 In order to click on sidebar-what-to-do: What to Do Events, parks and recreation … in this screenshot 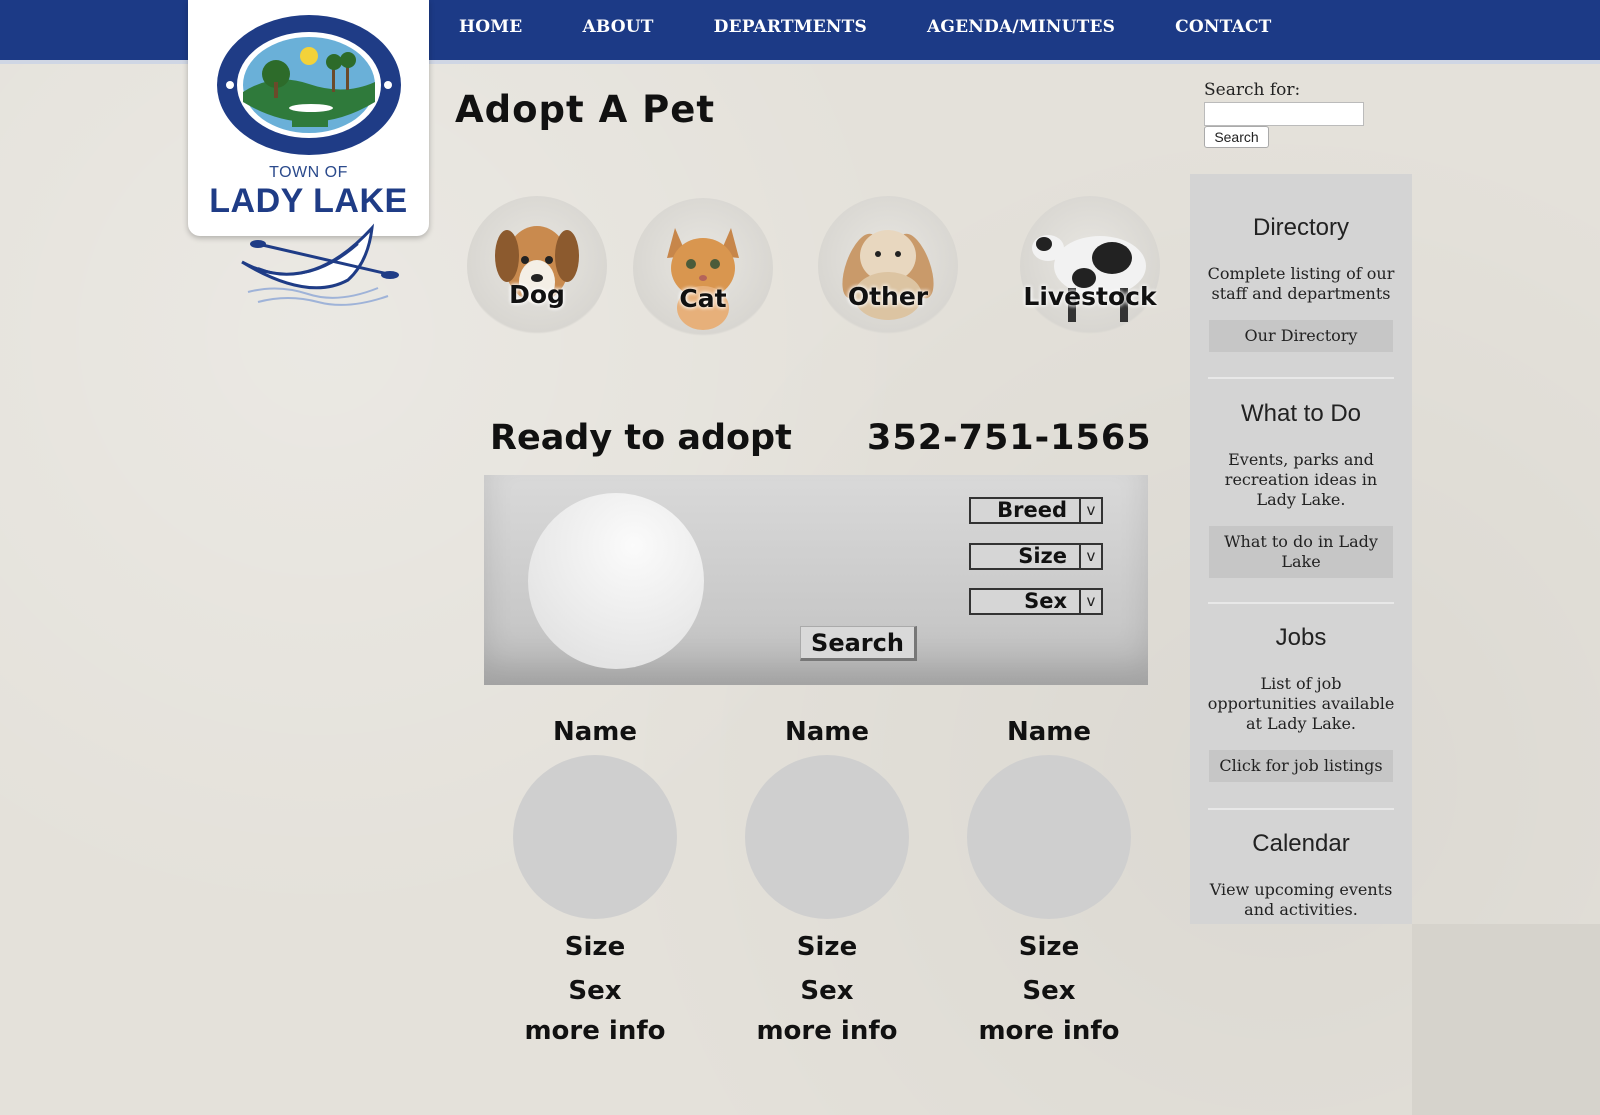, I will do `click(1301, 489)`.